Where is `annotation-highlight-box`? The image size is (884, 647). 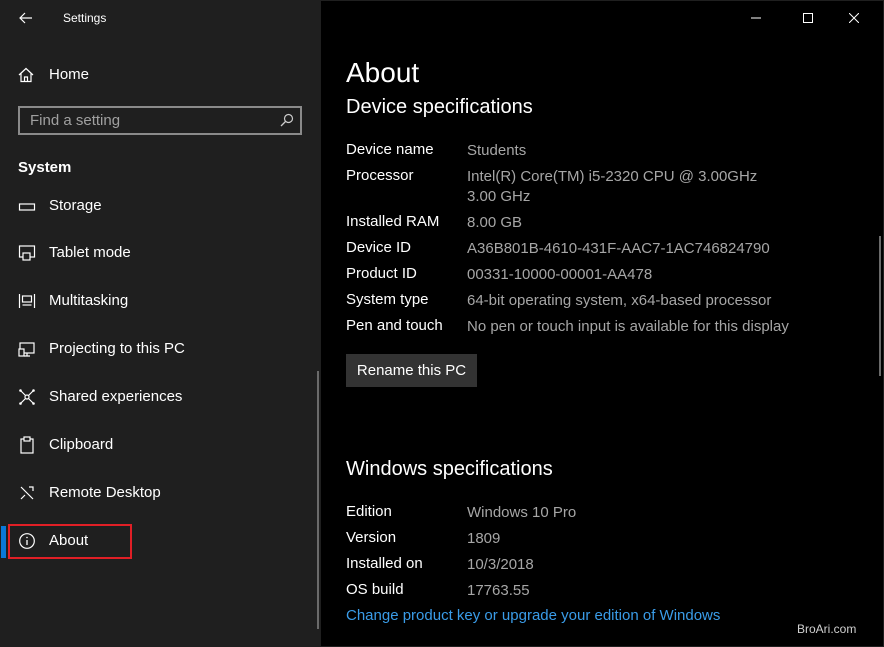 annotation-highlight-box is located at coordinates (70, 541).